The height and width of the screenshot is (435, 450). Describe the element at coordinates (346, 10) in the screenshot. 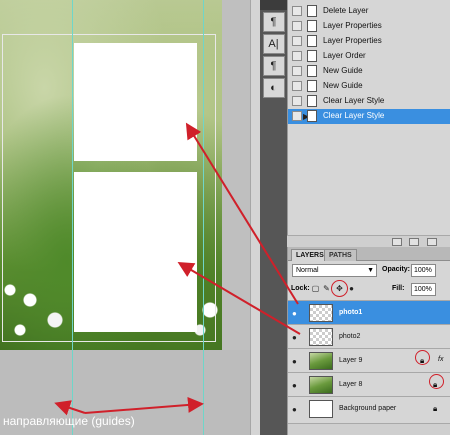

I see `history-item-label: Delete Layer` at that location.